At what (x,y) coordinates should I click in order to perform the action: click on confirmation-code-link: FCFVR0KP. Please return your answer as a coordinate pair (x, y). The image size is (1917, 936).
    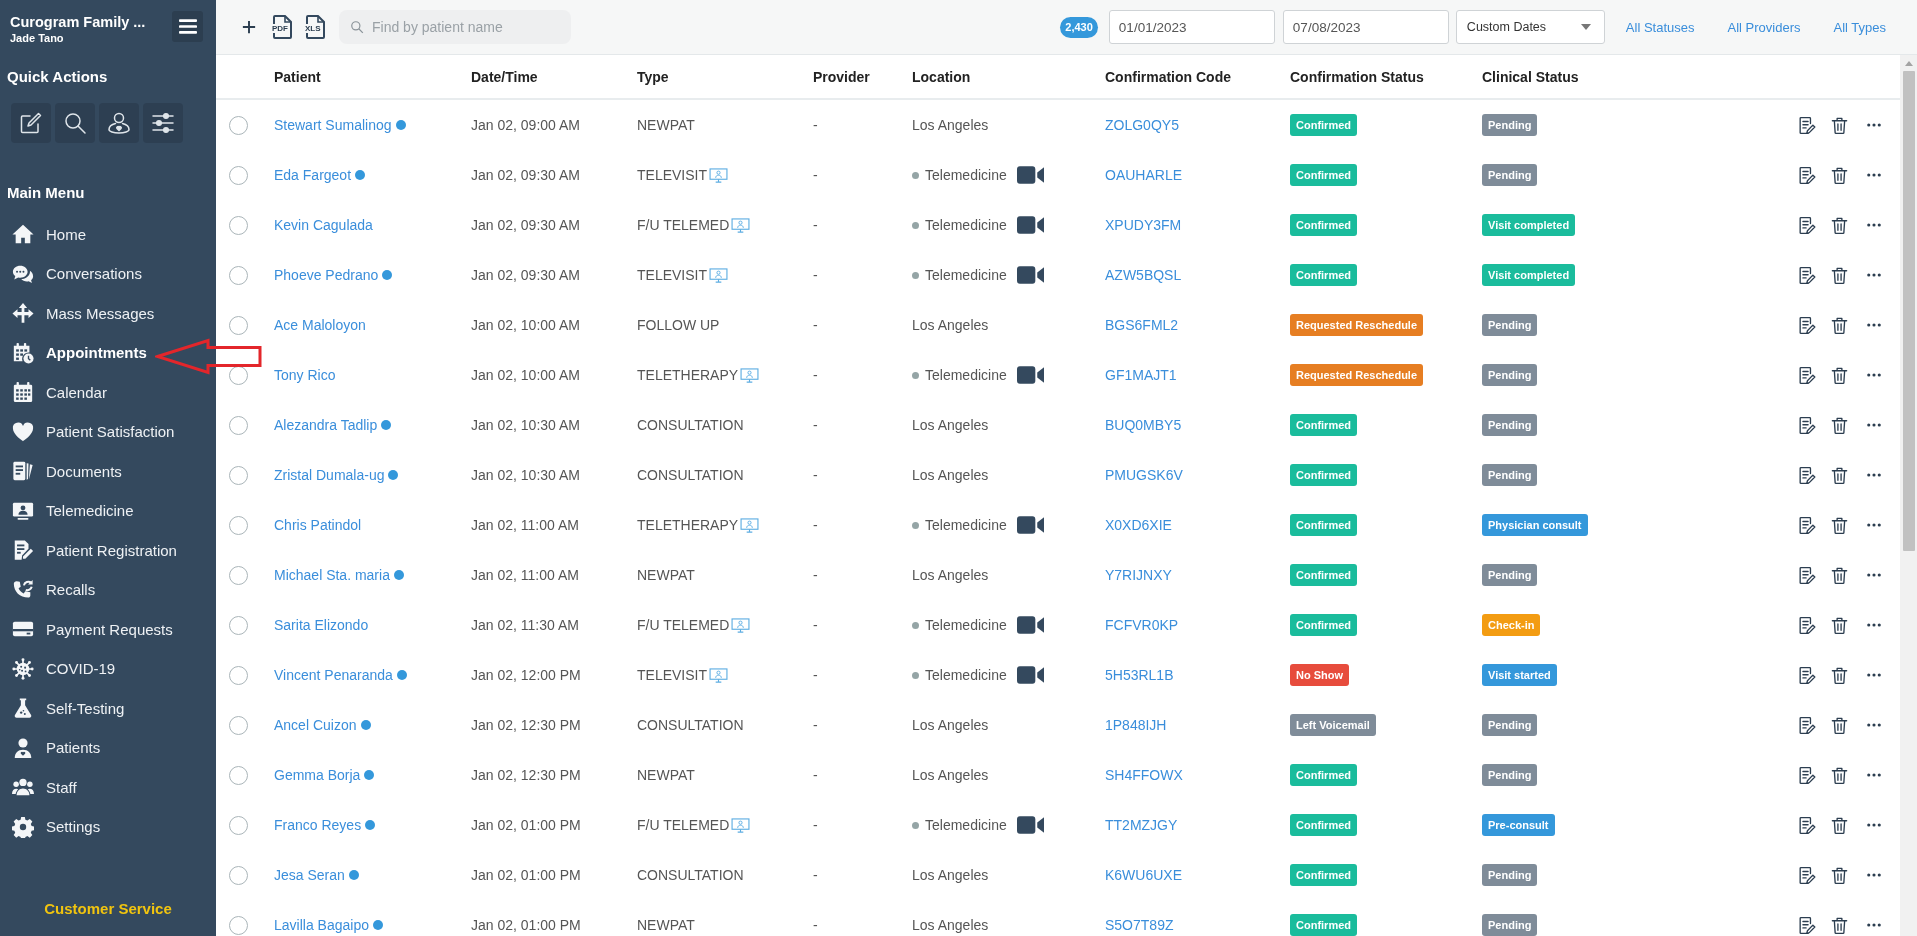
    Looking at the image, I should click on (1142, 625).